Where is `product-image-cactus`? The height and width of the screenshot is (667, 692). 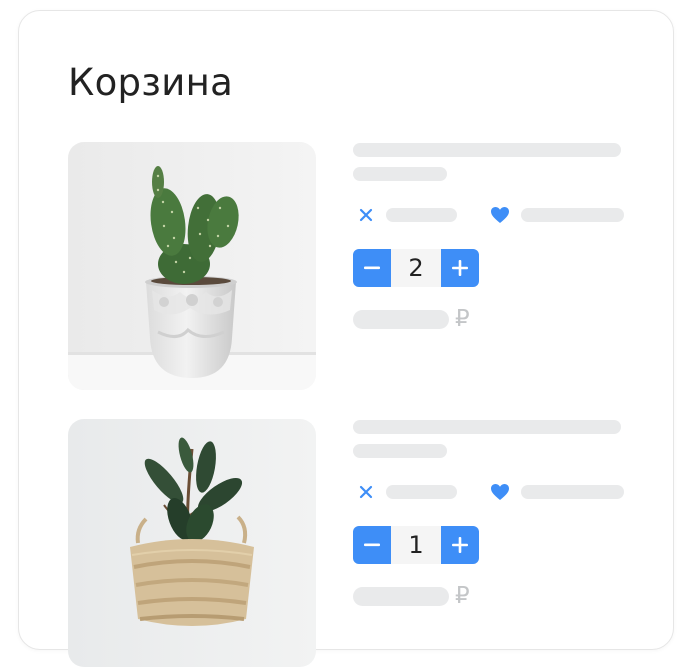 product-image-cactus is located at coordinates (192, 266).